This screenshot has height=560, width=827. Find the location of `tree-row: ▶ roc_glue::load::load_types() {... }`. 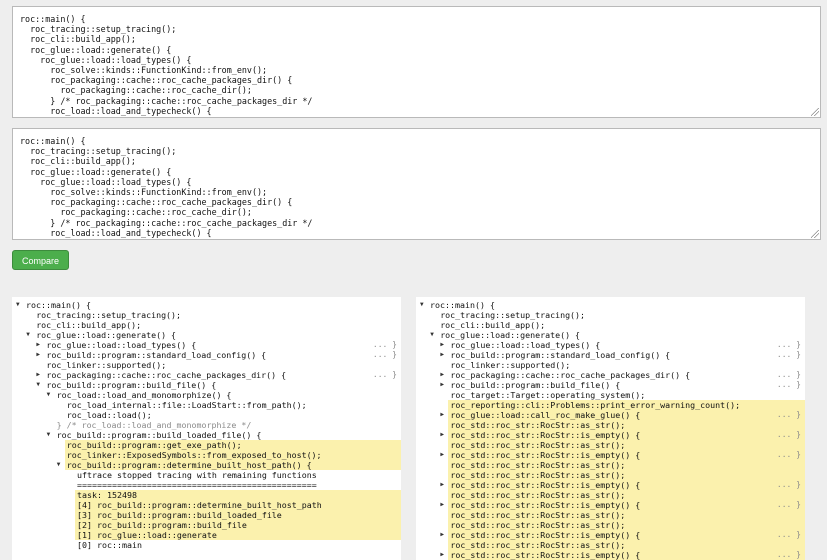

tree-row: ▶ roc_glue::load::load_types() {... } is located at coordinates (610, 345).